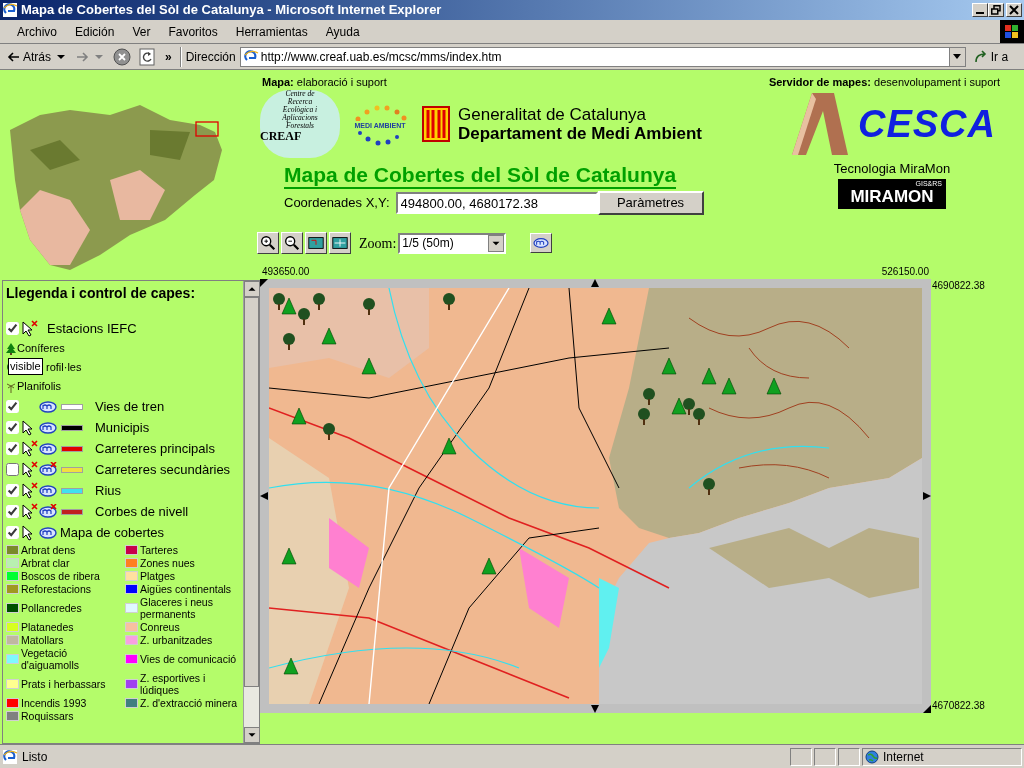 This screenshot has width=1024, height=768. I want to click on shield-icon, so click(436, 124).